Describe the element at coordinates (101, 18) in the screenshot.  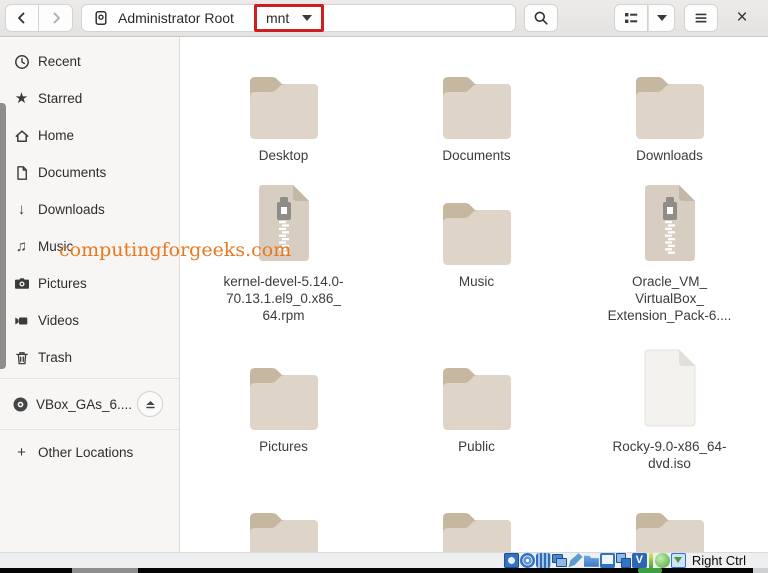
I see `drive-root-icon` at that location.